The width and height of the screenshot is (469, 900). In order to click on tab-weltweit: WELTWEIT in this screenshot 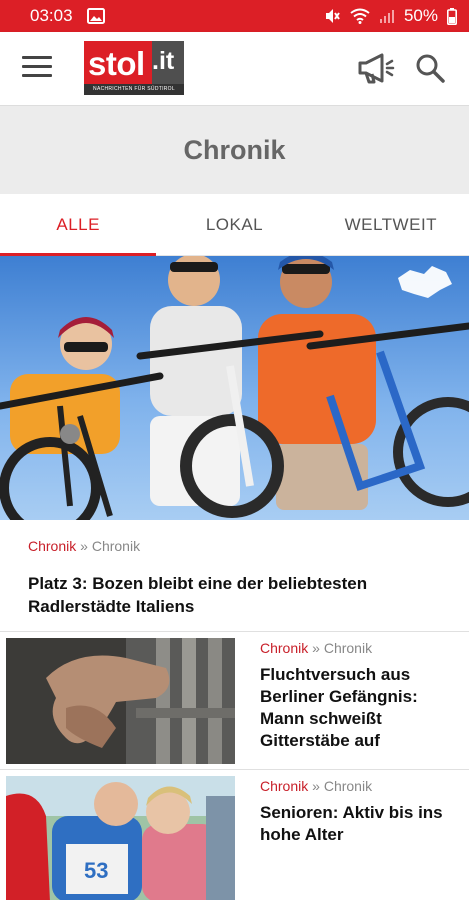, I will do `click(391, 224)`.